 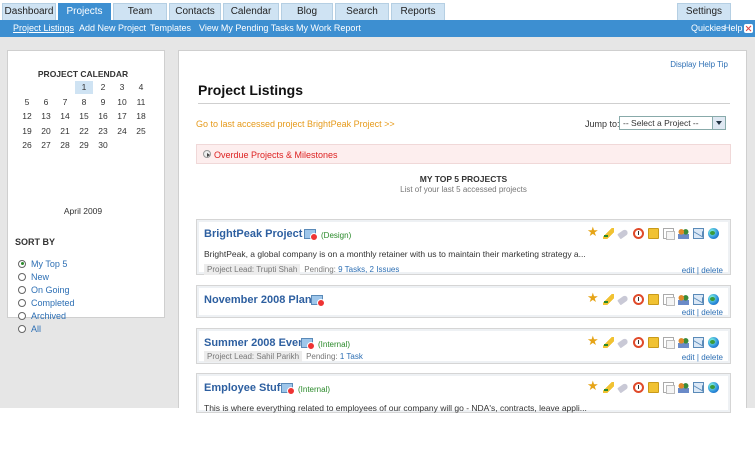 What do you see at coordinates (207, 154) in the screenshot?
I see `expand-arrow-icon` at bounding box center [207, 154].